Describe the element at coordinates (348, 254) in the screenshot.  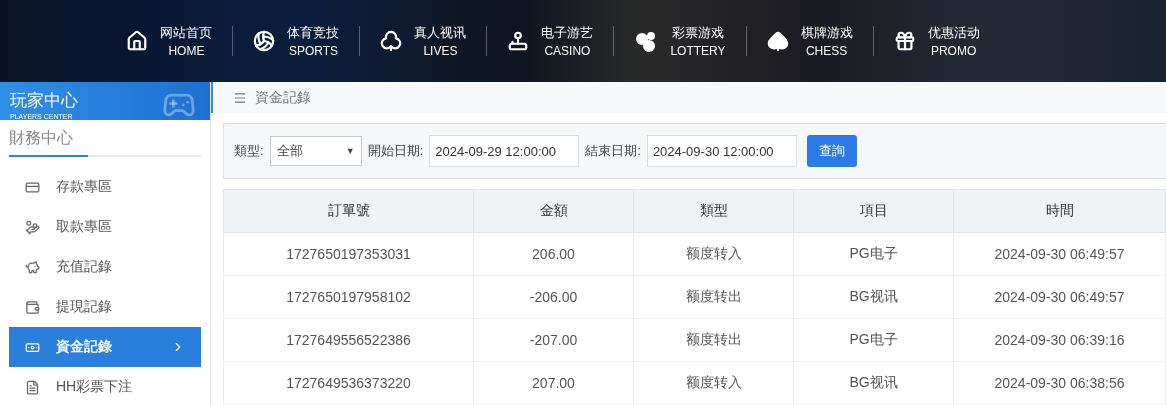
I see `table-cell: 1727650197353031` at that location.